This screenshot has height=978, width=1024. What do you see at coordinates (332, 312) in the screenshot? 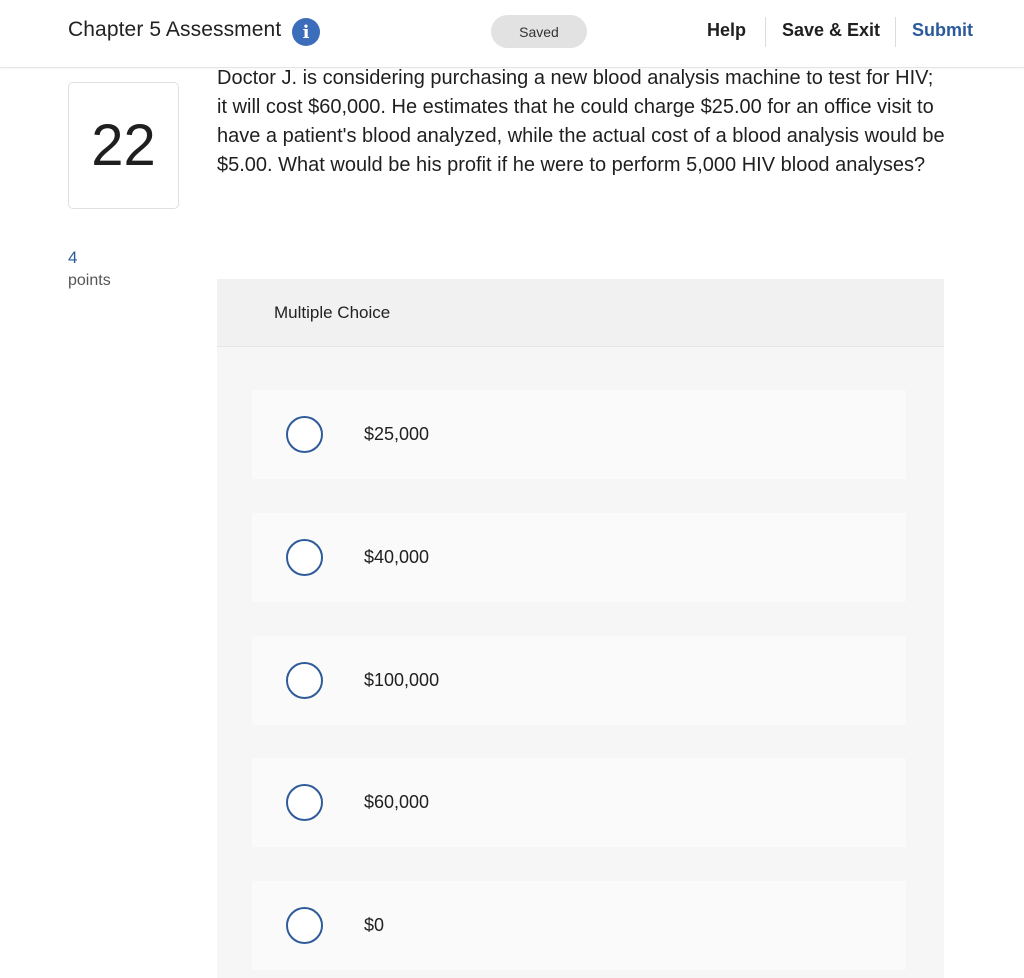
I see `question-type-label: Multiple Choice` at bounding box center [332, 312].